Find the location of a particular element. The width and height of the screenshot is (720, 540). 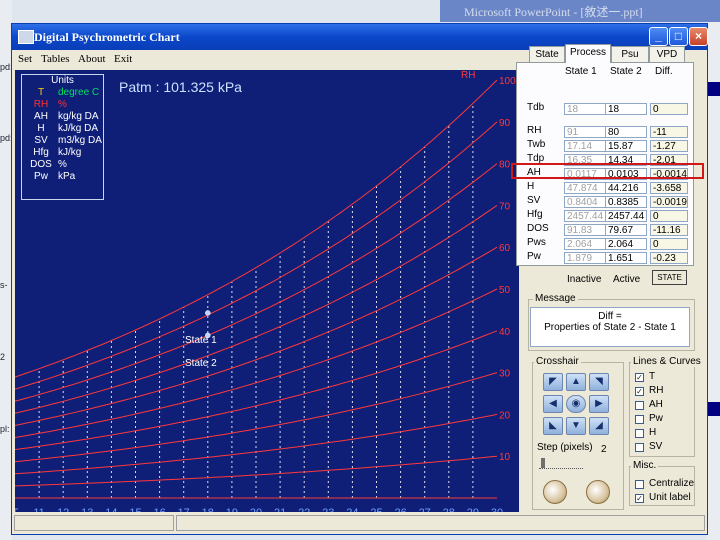

background-label: s- is located at coordinates (4, 285).